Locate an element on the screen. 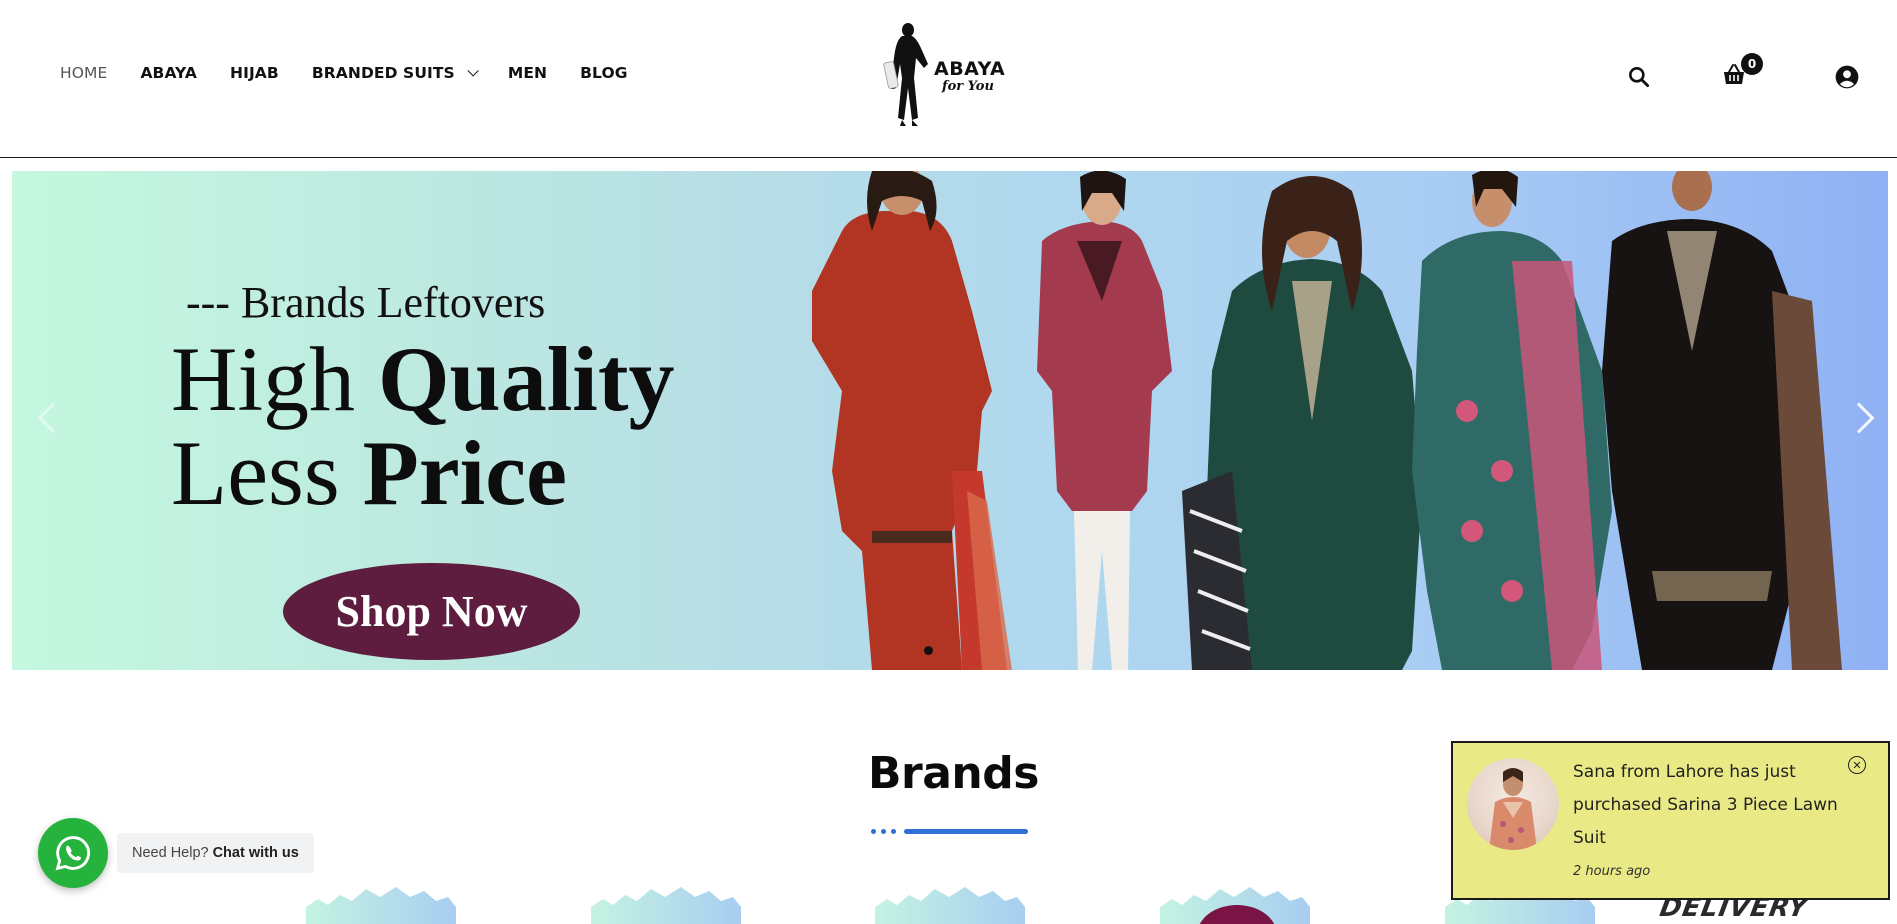  nav-item-label: HOME is located at coordinates (84, 73).